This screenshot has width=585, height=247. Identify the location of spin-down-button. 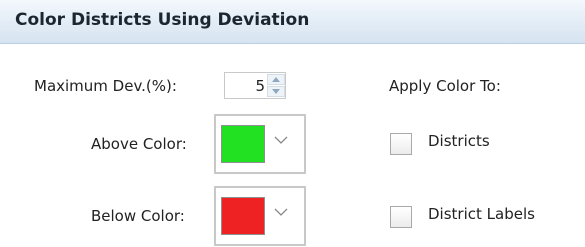
(276, 91).